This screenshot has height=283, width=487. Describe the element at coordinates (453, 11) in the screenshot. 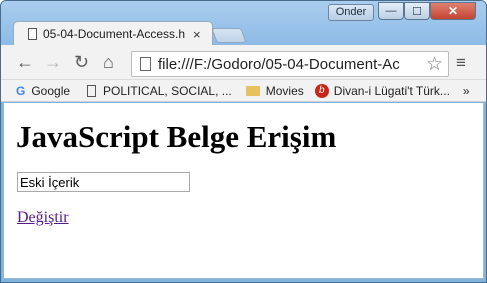

I see `close-window-button: ✕` at that location.